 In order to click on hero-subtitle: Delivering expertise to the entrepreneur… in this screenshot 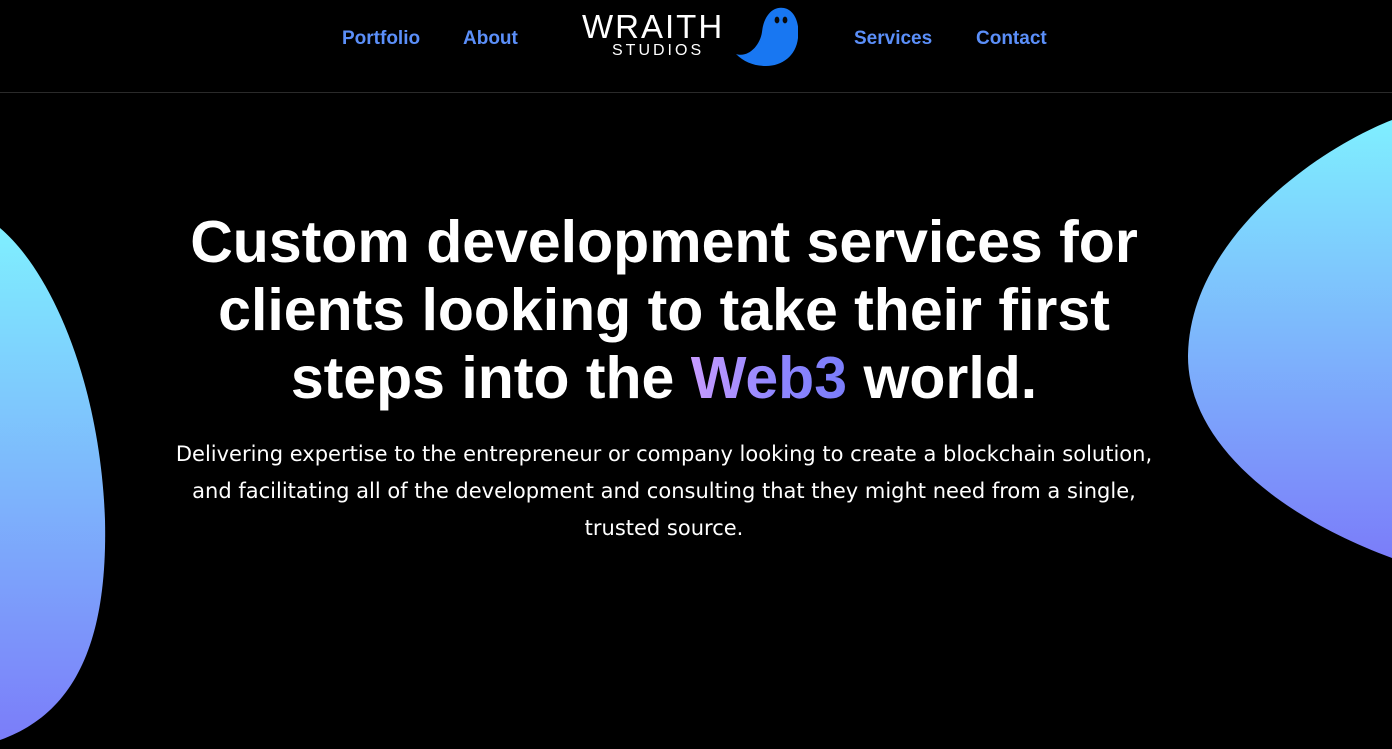, I will do `click(664, 491)`.